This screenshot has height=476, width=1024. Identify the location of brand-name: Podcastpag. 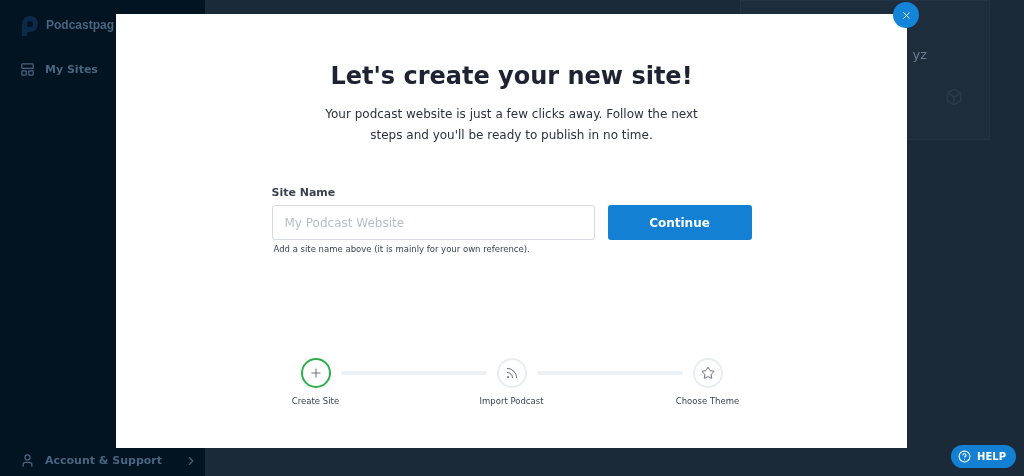
(80, 25).